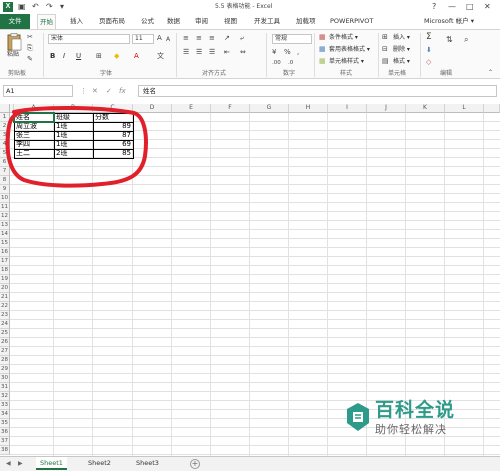 The width and height of the screenshot is (500, 471). What do you see at coordinates (317, 91) in the screenshot?
I see `formula-input: 姓名` at bounding box center [317, 91].